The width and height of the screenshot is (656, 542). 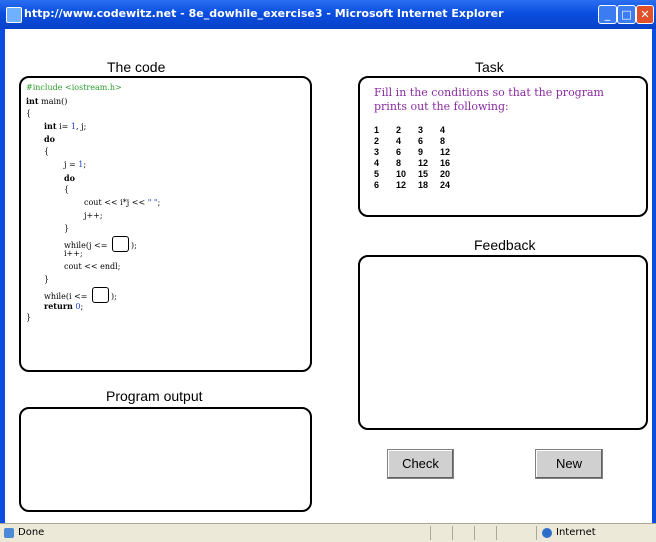 What do you see at coordinates (445, 184) in the screenshot?
I see `table-cell: 24` at bounding box center [445, 184].